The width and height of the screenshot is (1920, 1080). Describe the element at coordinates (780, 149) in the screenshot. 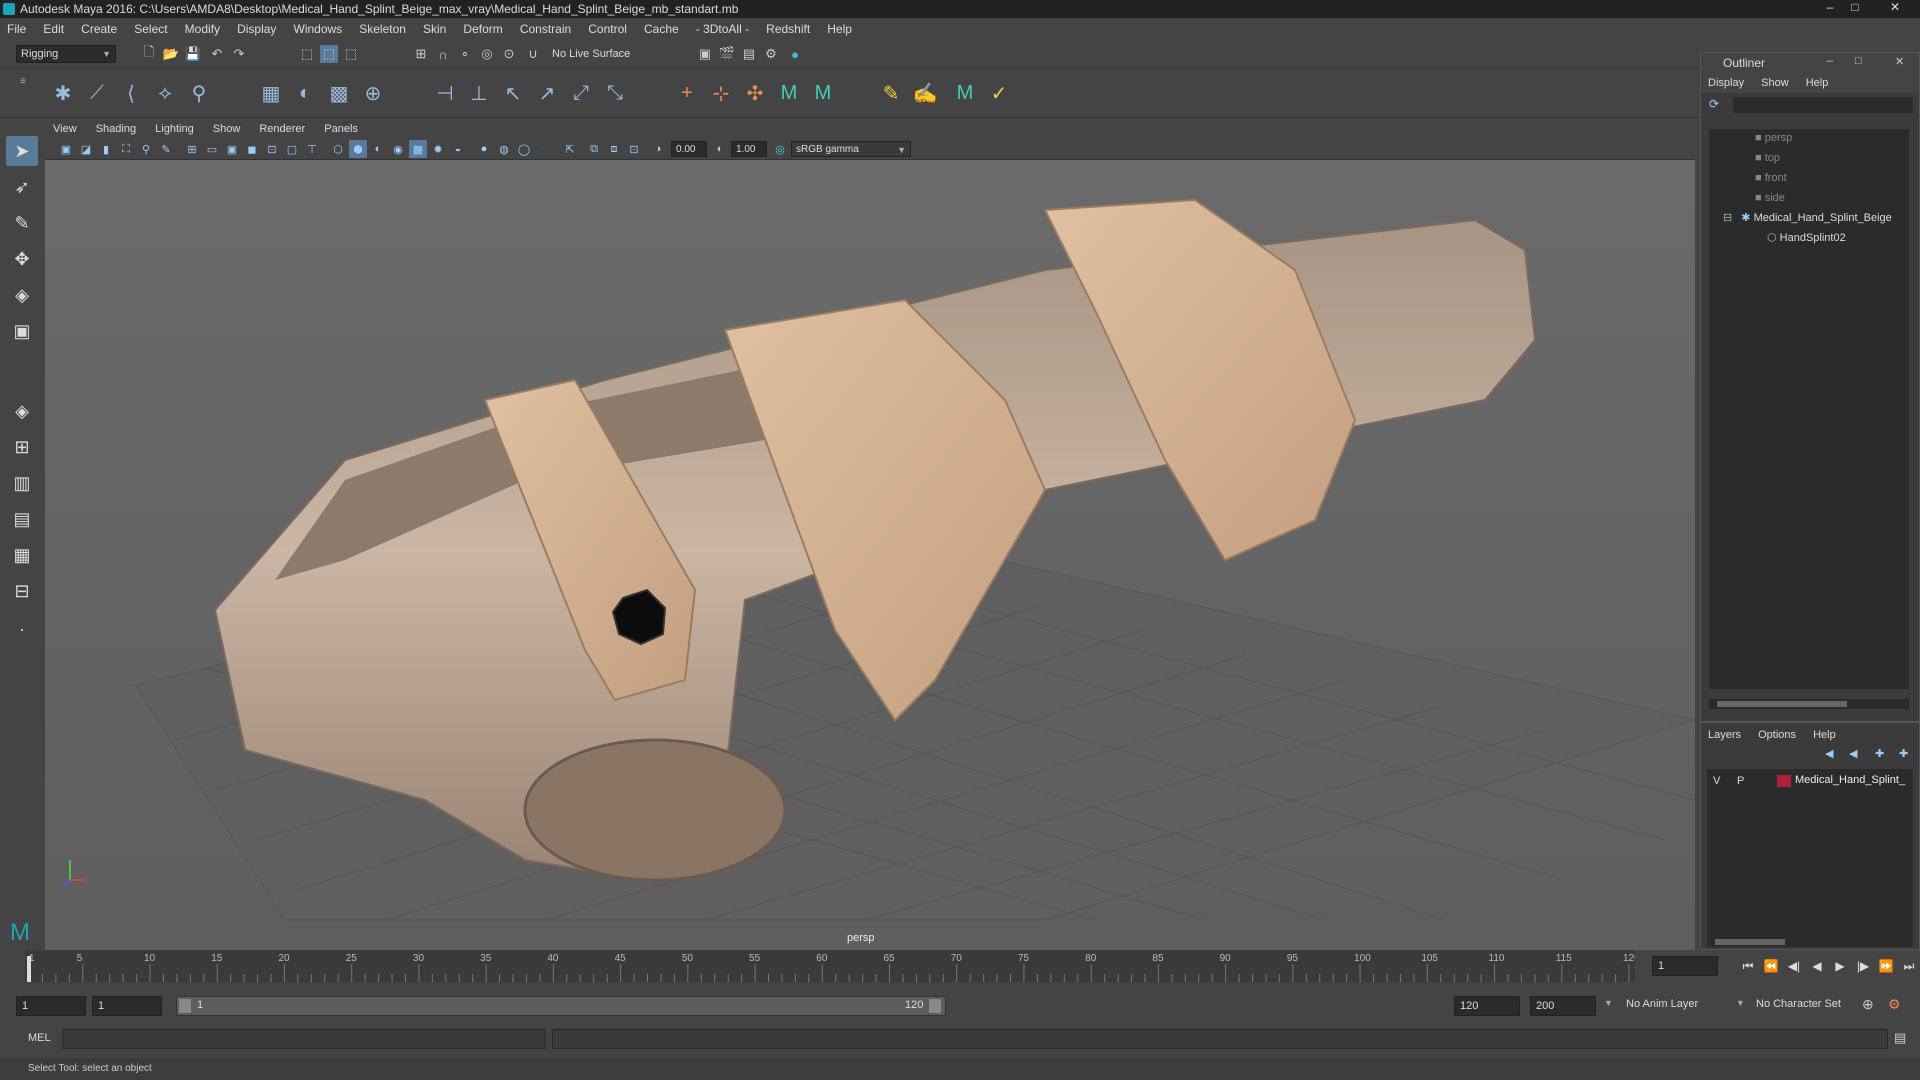

I see `color-management-icon: ◎` at that location.